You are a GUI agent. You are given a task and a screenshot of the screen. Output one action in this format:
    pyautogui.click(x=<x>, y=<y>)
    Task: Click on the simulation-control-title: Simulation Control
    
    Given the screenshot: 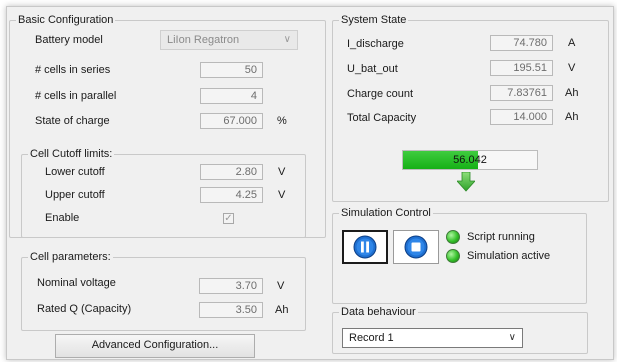 What is the action you would take?
    pyautogui.click(x=386, y=213)
    